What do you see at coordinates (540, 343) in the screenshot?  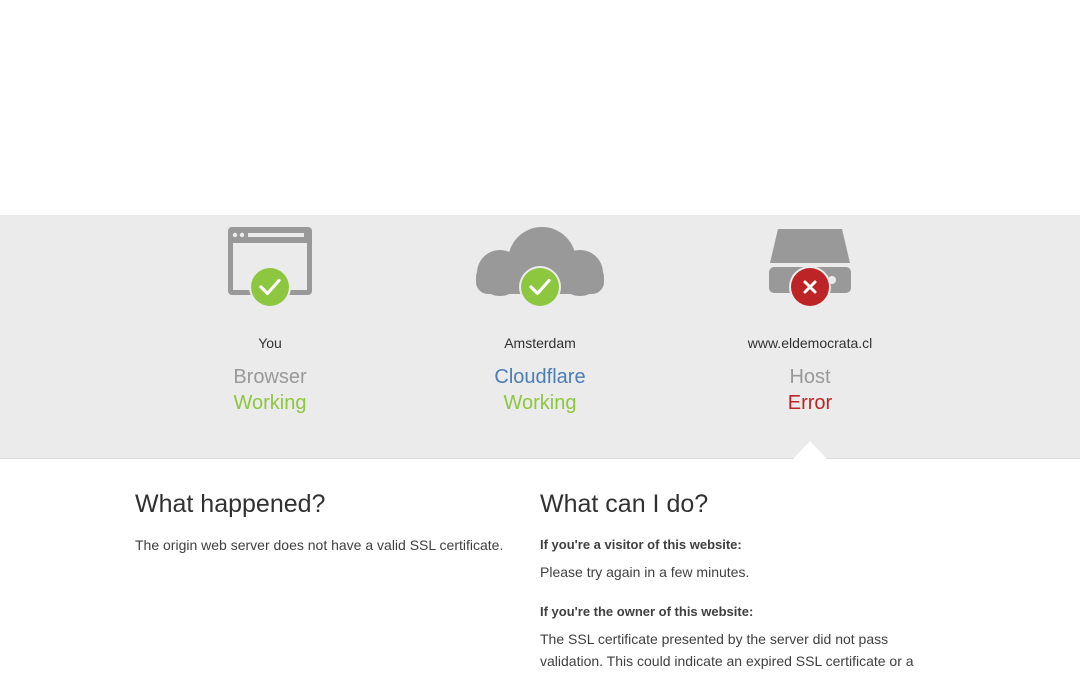 I see `location-label: Amsterdam` at bounding box center [540, 343].